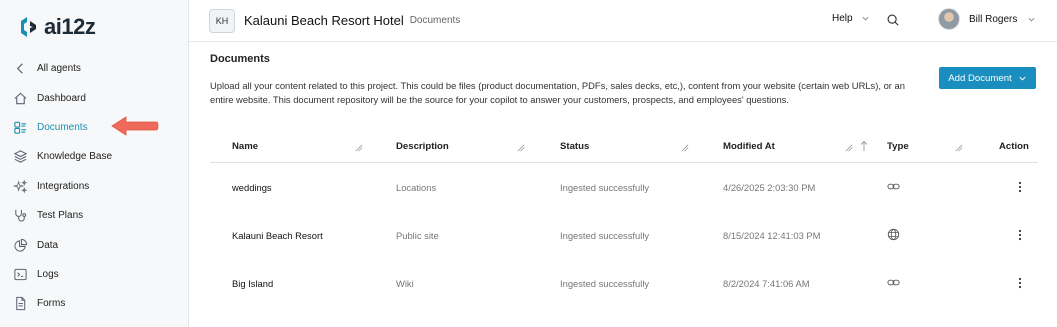 The height and width of the screenshot is (327, 1057). I want to click on project-name: Kalauni Beach Resort Hotel, so click(324, 20).